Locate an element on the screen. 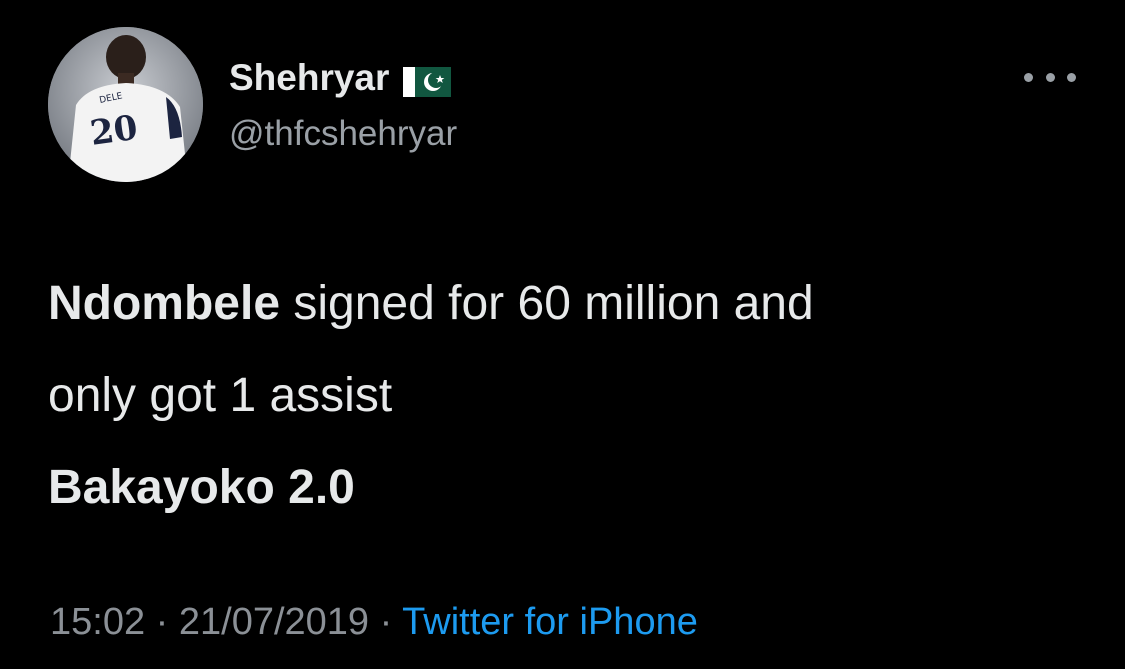 The width and height of the screenshot is (1125, 669). avatar: DELE 20 is located at coordinates (125, 104).